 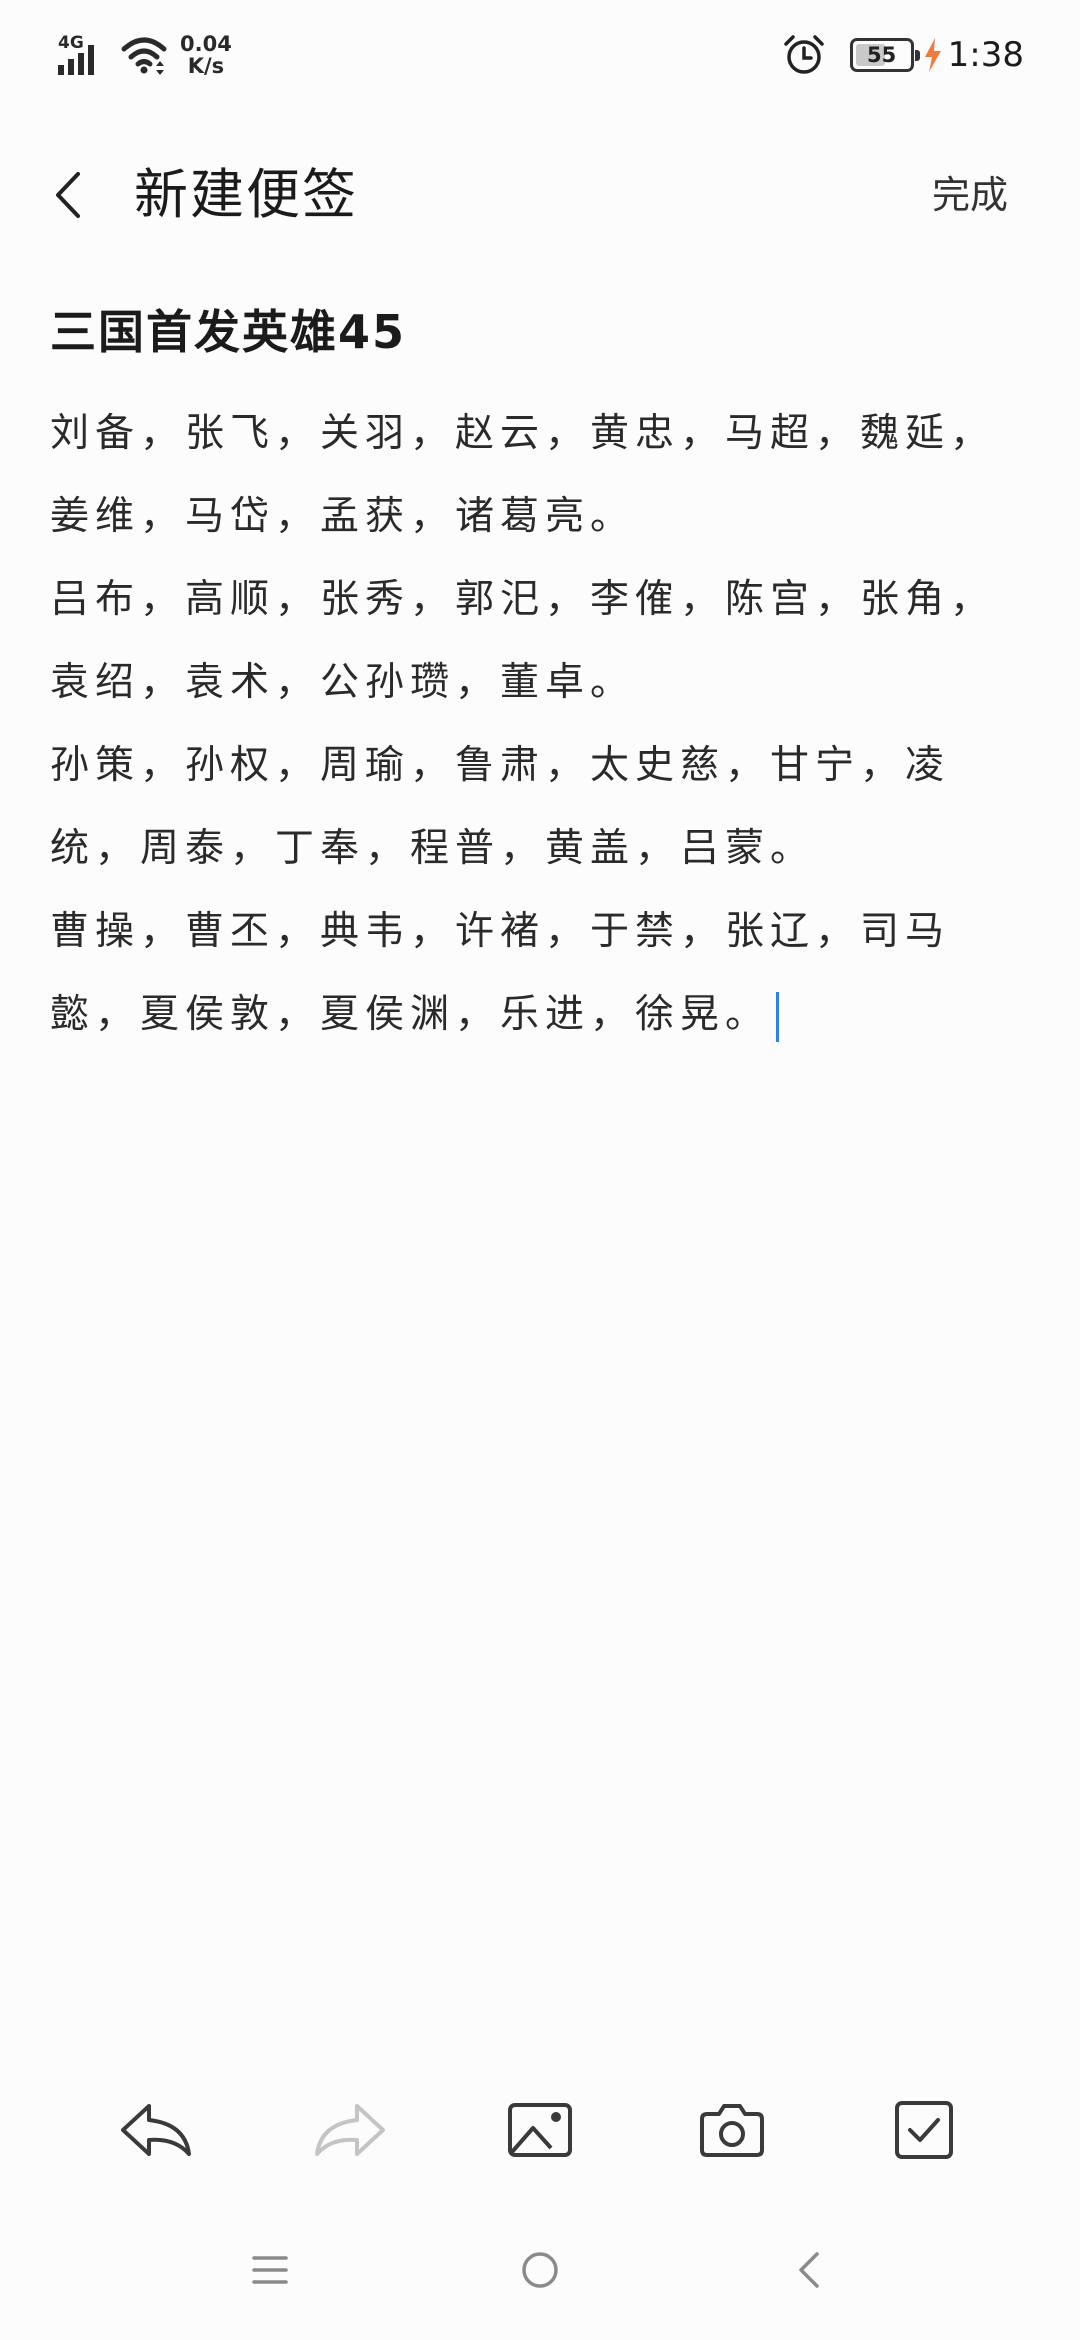 What do you see at coordinates (932, 55) in the screenshot?
I see `charging-bolt-icon` at bounding box center [932, 55].